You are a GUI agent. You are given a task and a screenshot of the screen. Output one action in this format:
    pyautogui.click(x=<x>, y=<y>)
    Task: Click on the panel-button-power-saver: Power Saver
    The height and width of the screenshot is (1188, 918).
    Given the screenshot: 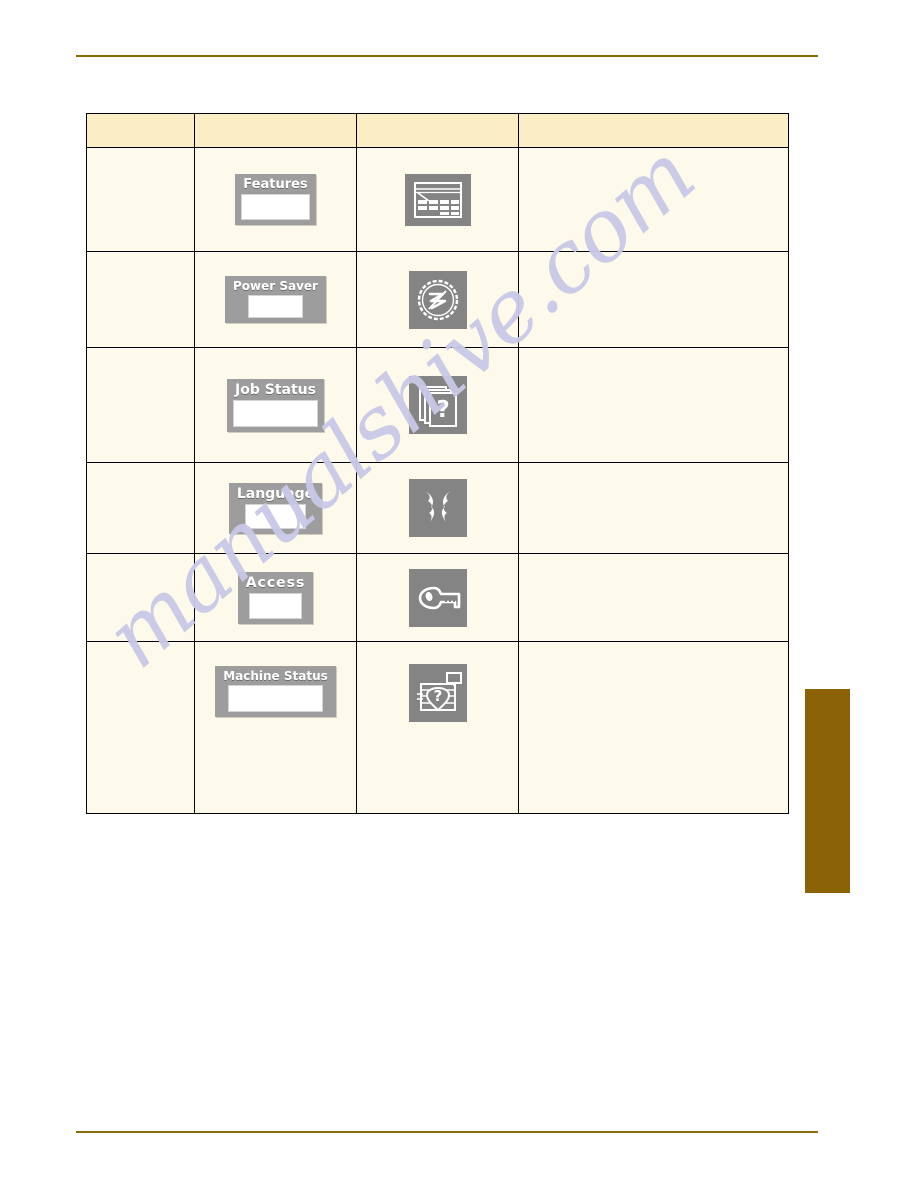 What is the action you would take?
    pyautogui.click(x=275, y=299)
    